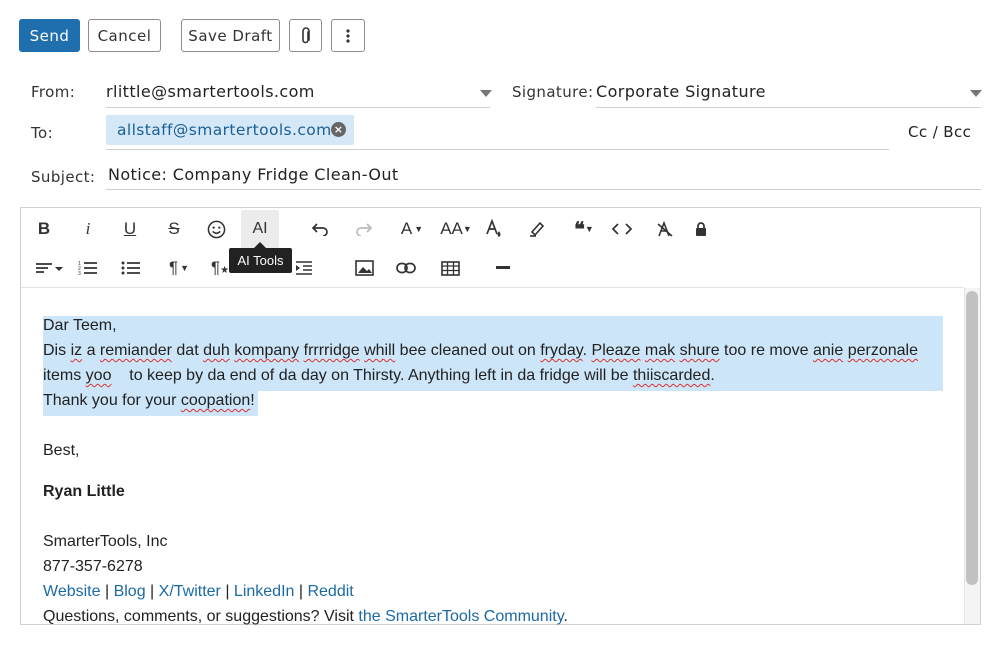 This screenshot has height=645, width=1000. I want to click on smiley-icon, so click(216, 229).